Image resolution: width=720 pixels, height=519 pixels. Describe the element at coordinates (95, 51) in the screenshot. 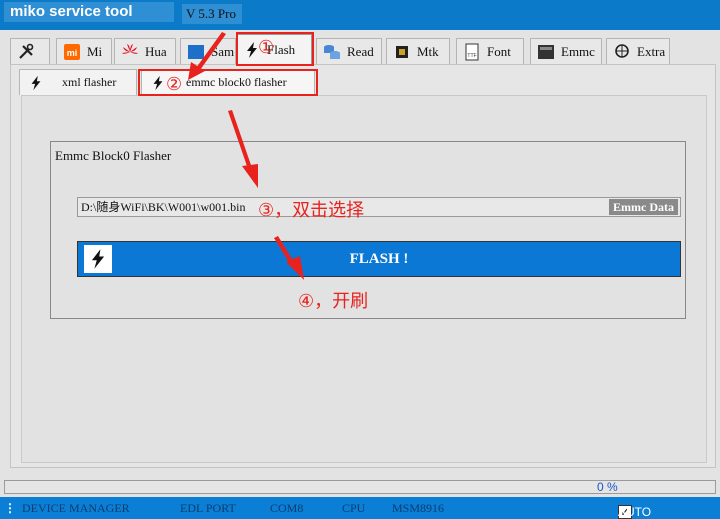

I see `tab-label: Mi` at that location.